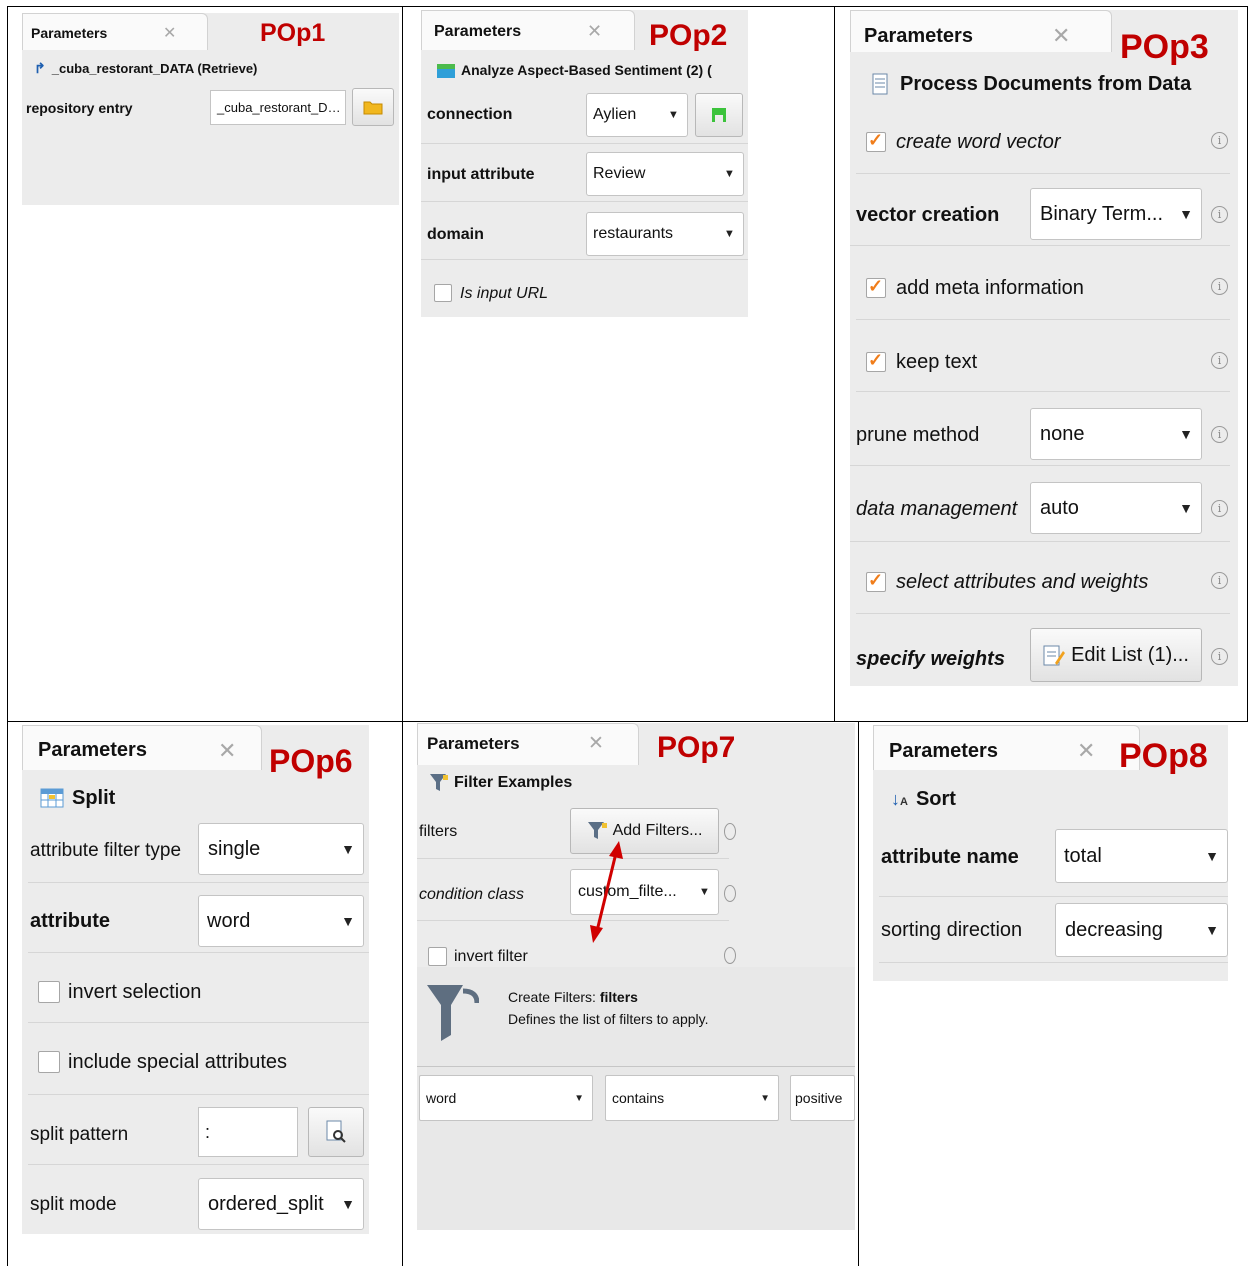  I want to click on dialog-title-name: filters, so click(618, 997).